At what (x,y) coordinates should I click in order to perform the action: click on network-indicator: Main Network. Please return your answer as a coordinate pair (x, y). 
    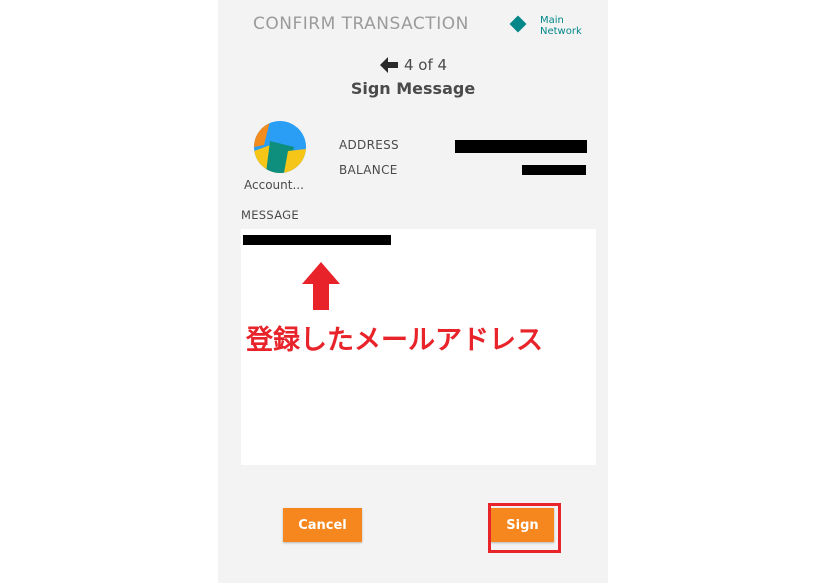
    Looking at the image, I should click on (554, 27).